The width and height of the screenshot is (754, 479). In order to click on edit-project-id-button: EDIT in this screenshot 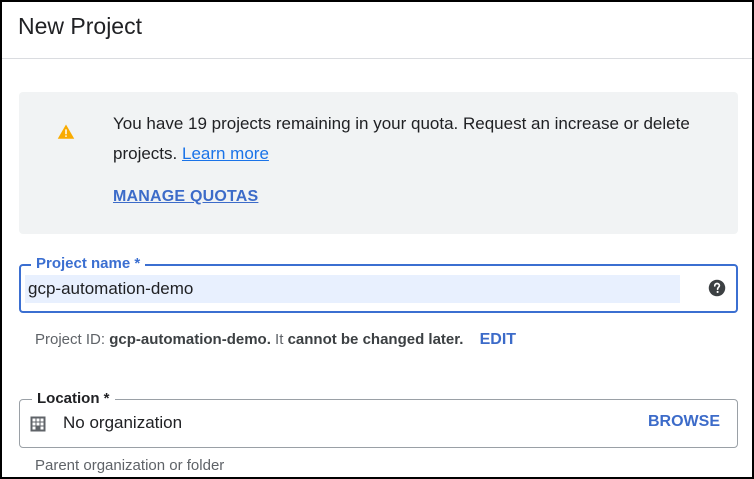, I will do `click(498, 340)`.